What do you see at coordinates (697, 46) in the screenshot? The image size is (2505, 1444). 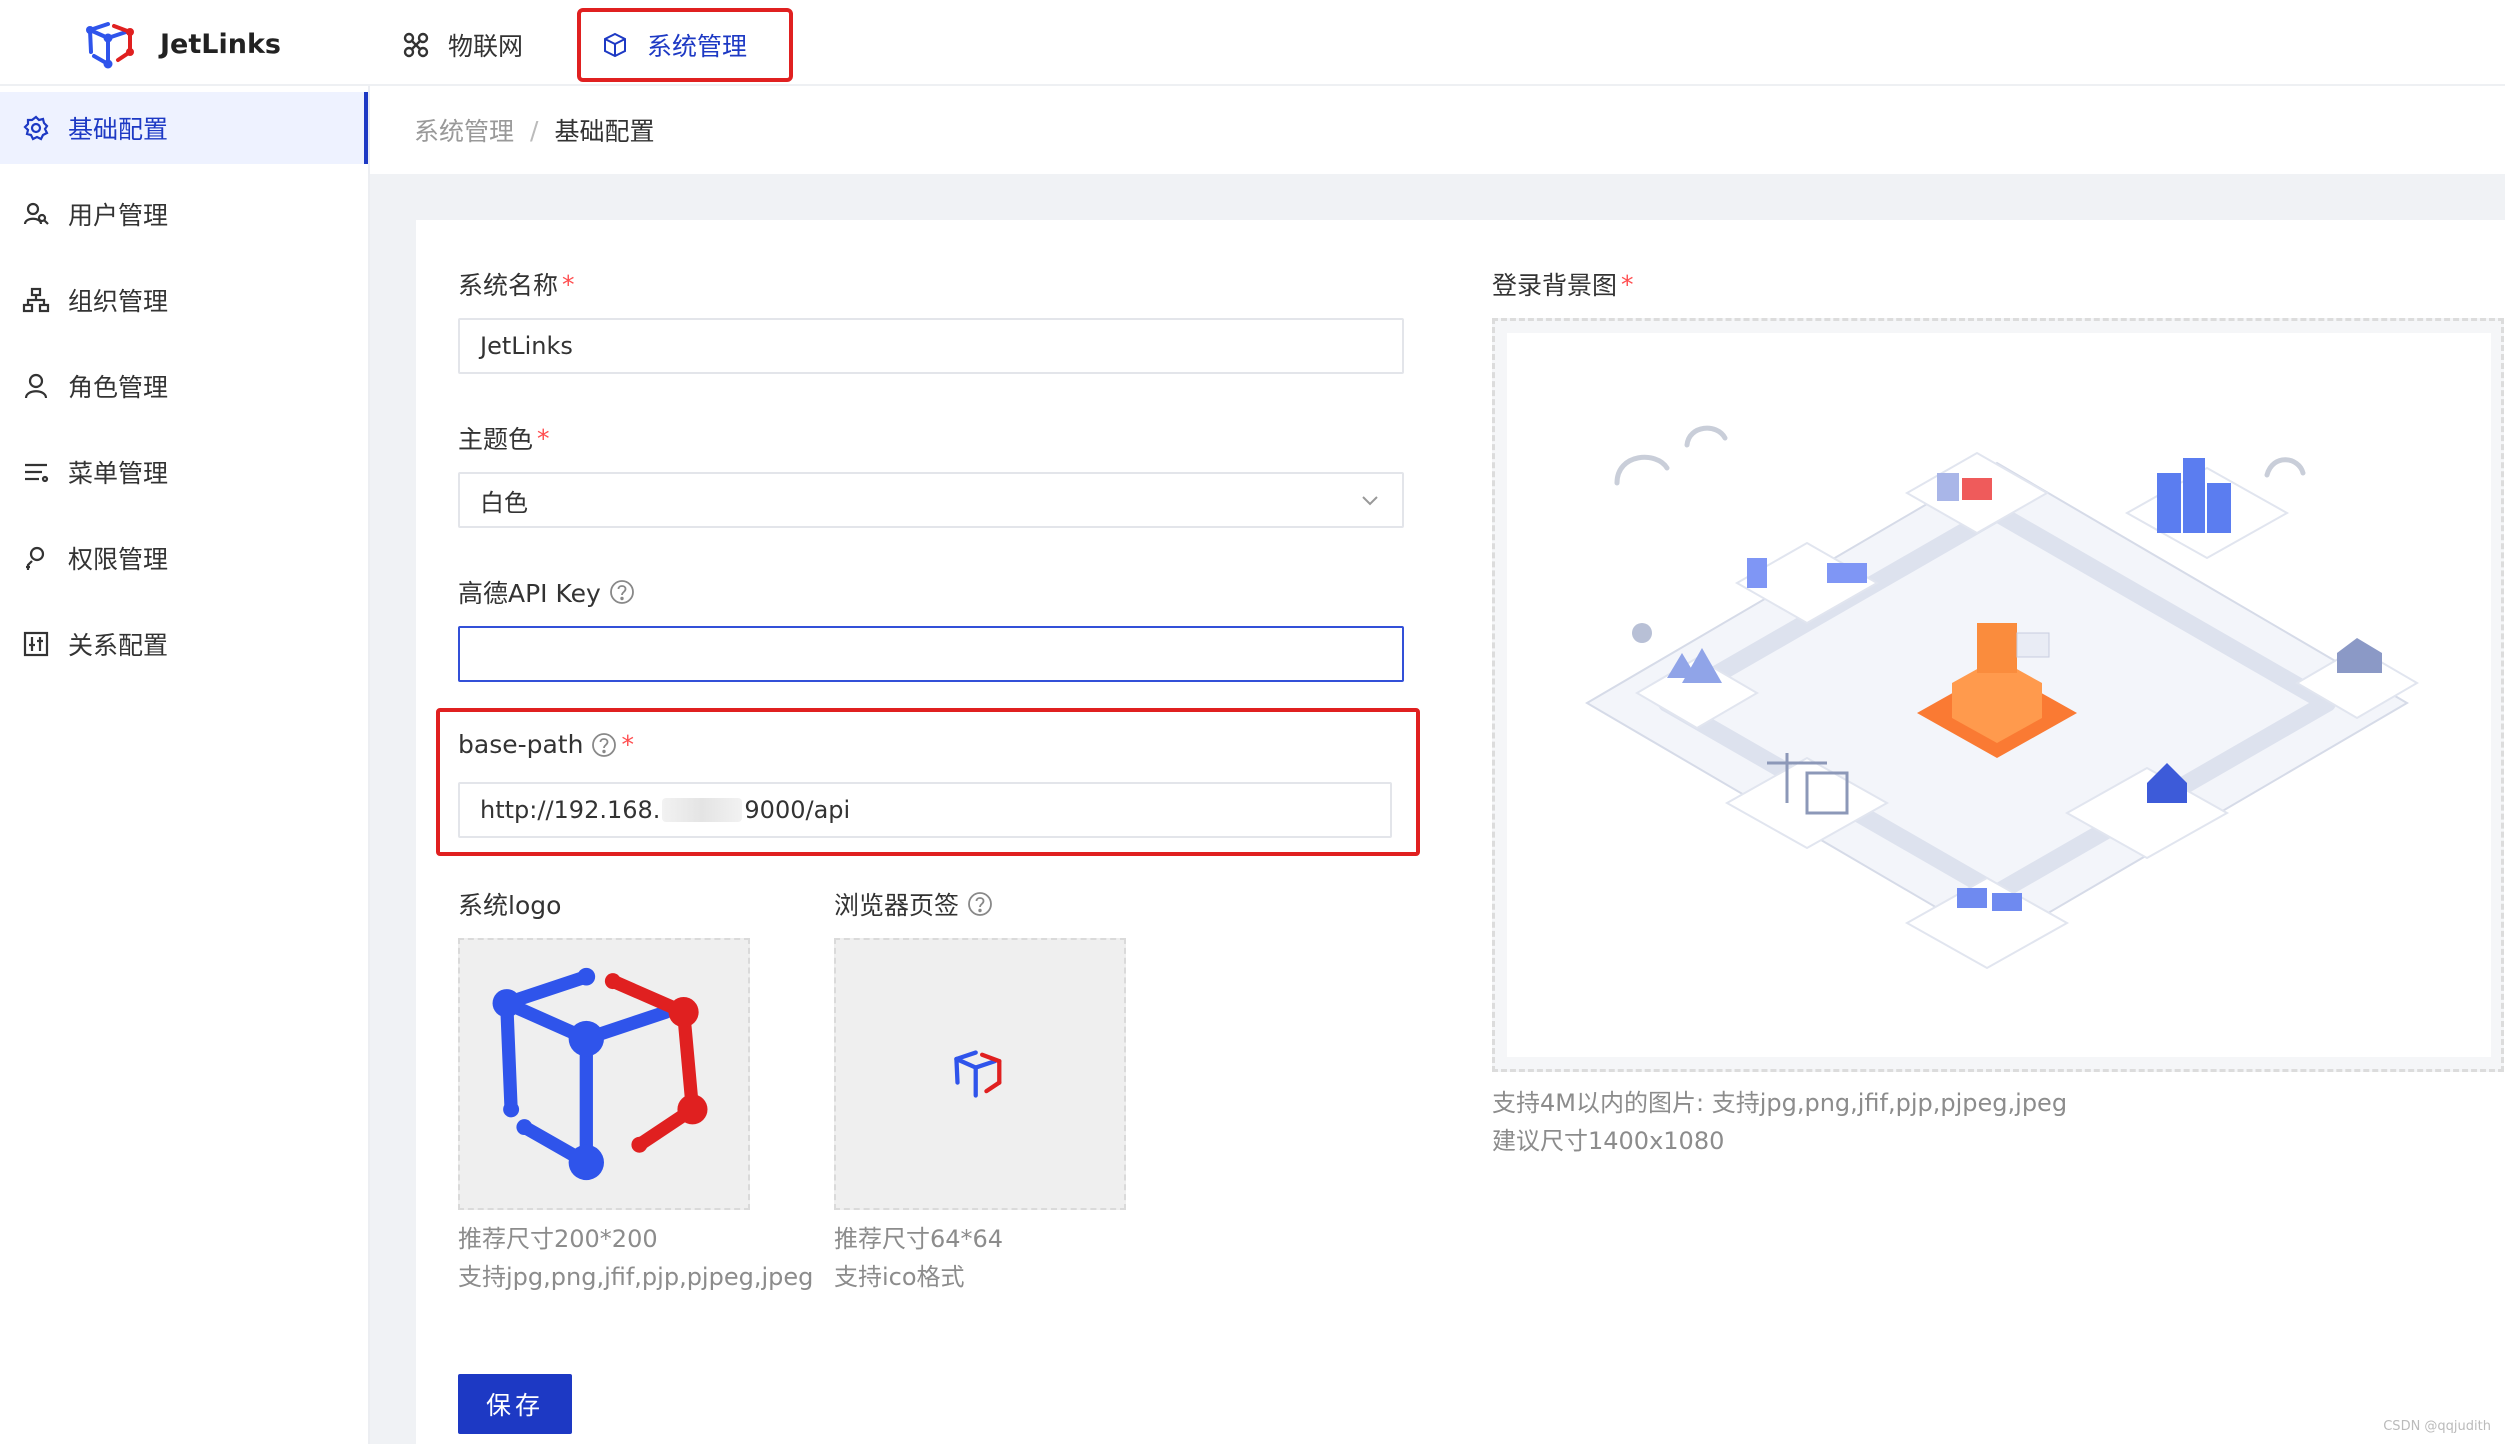 I see `nav-system-label: 系统管理` at bounding box center [697, 46].